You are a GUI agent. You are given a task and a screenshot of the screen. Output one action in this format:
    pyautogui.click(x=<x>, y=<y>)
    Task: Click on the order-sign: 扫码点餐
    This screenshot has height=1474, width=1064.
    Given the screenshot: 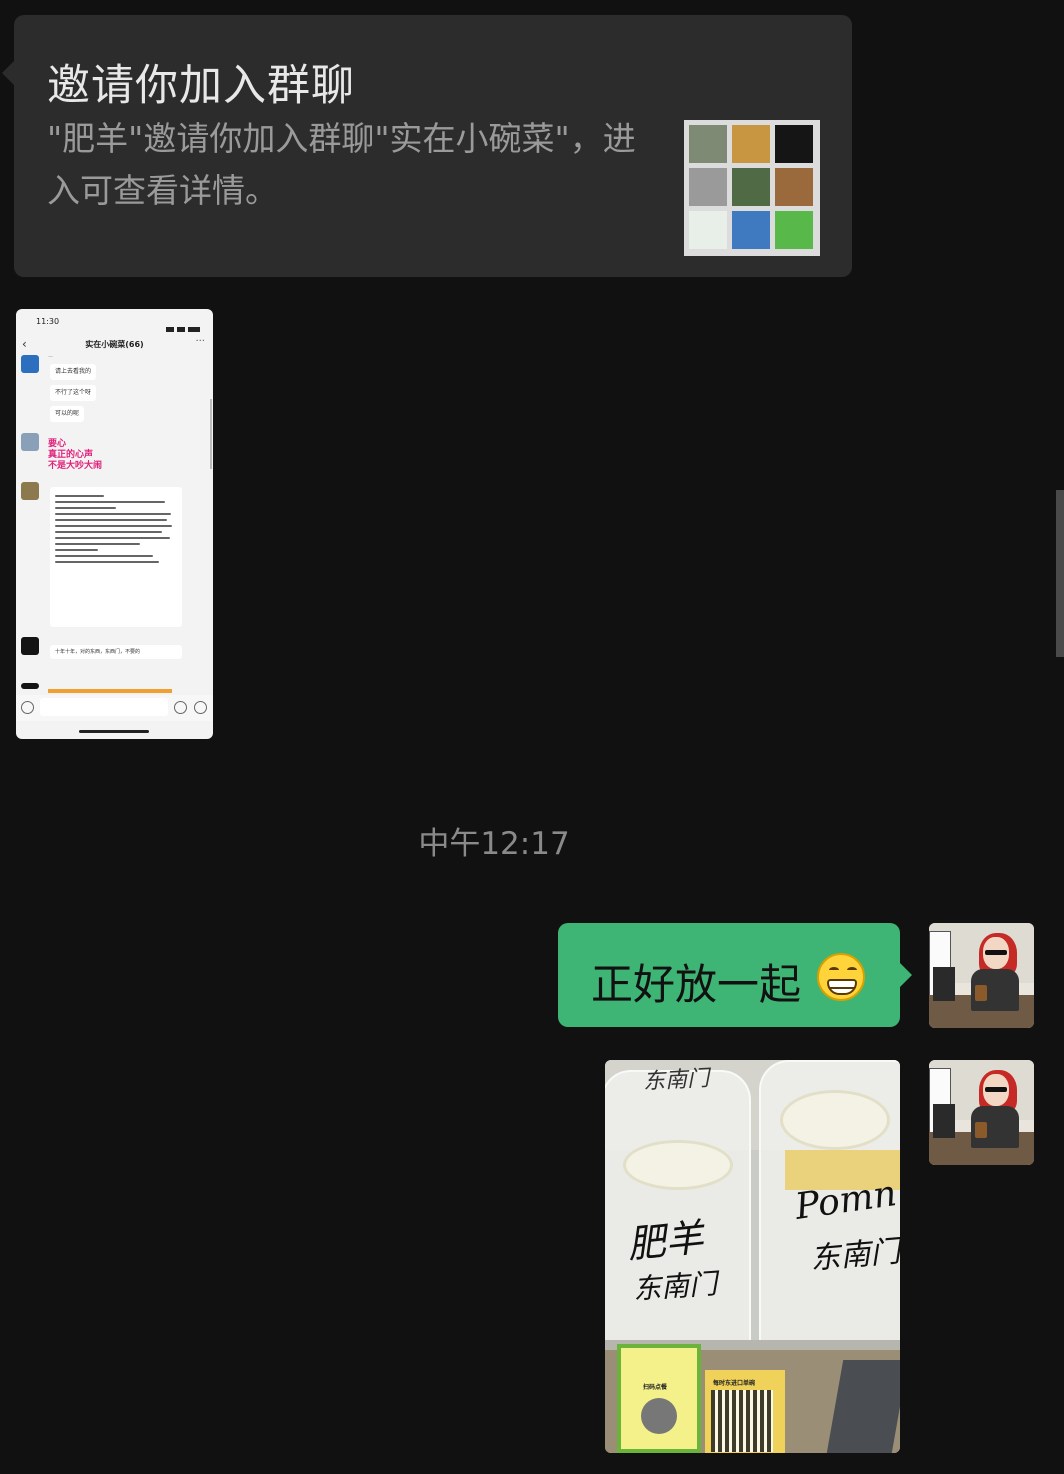 What is the action you would take?
    pyautogui.click(x=659, y=1398)
    